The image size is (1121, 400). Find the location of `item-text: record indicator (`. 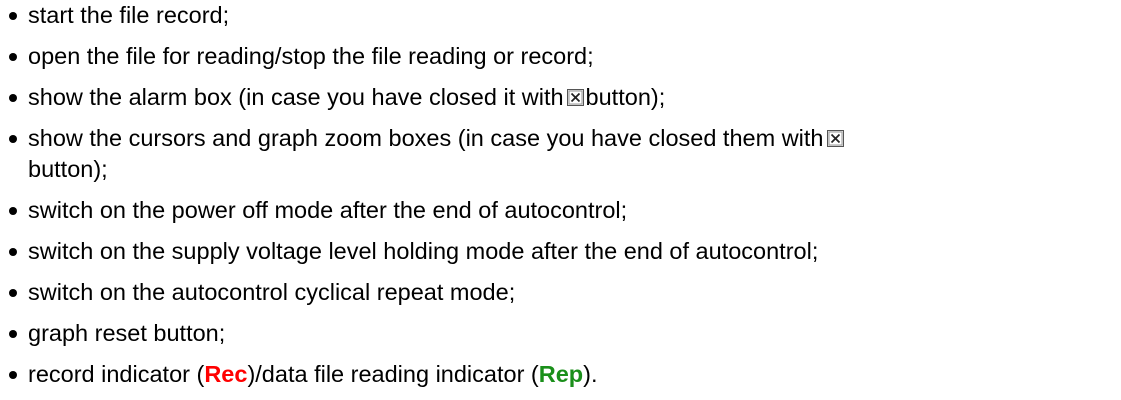

item-text: record indicator ( is located at coordinates (116, 374).